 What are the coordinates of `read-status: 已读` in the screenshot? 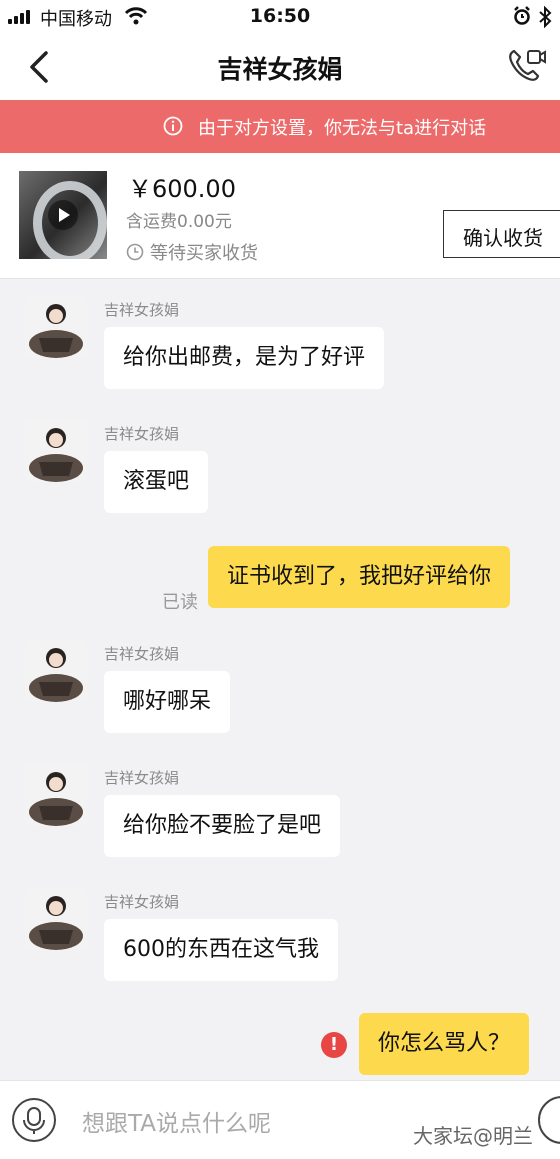 It's located at (180, 602).